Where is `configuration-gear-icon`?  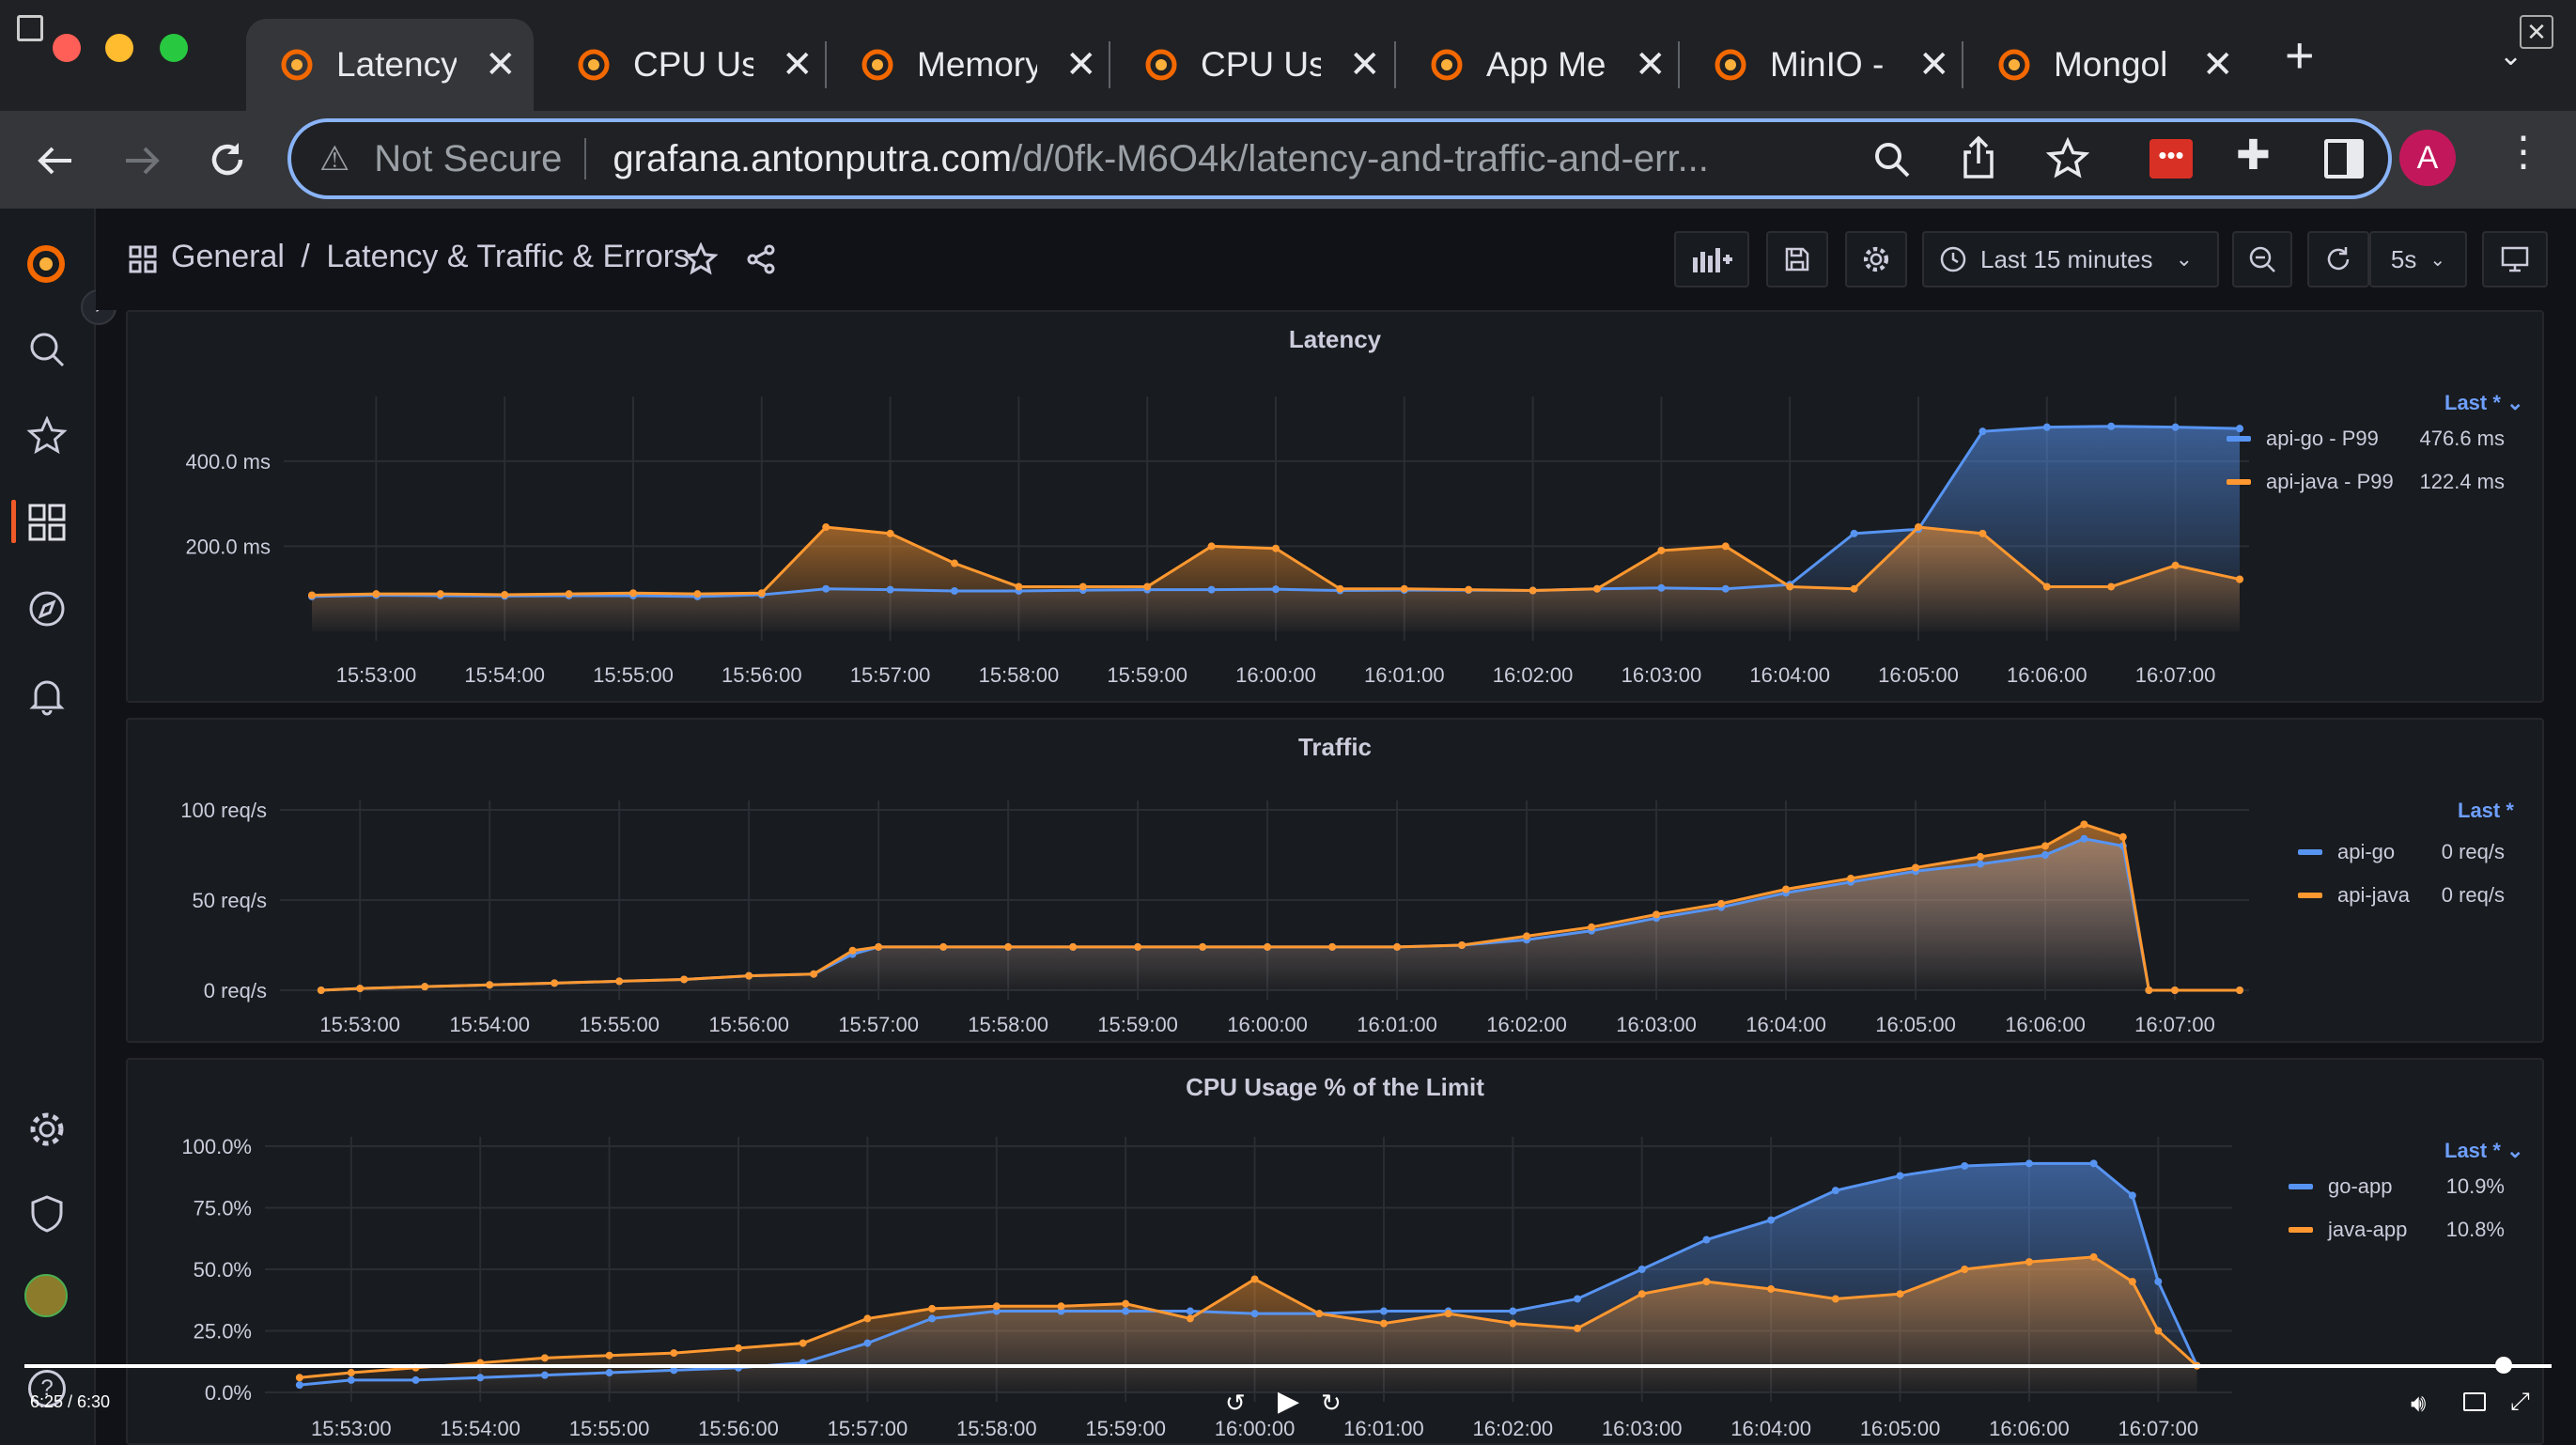
configuration-gear-icon is located at coordinates (47, 1129).